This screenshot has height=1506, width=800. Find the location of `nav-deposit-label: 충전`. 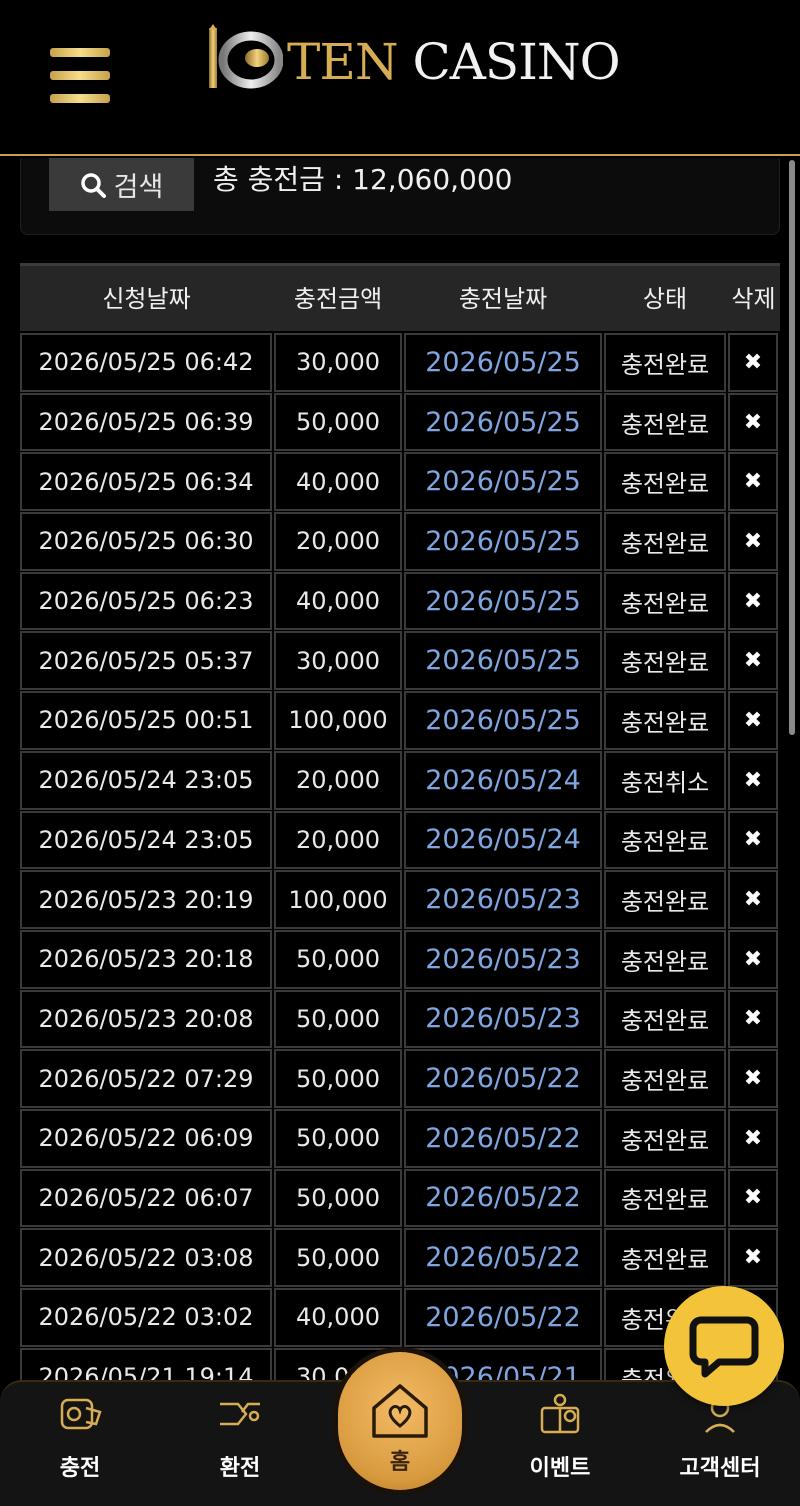

nav-deposit-label: 충전 is located at coordinates (80, 1468).